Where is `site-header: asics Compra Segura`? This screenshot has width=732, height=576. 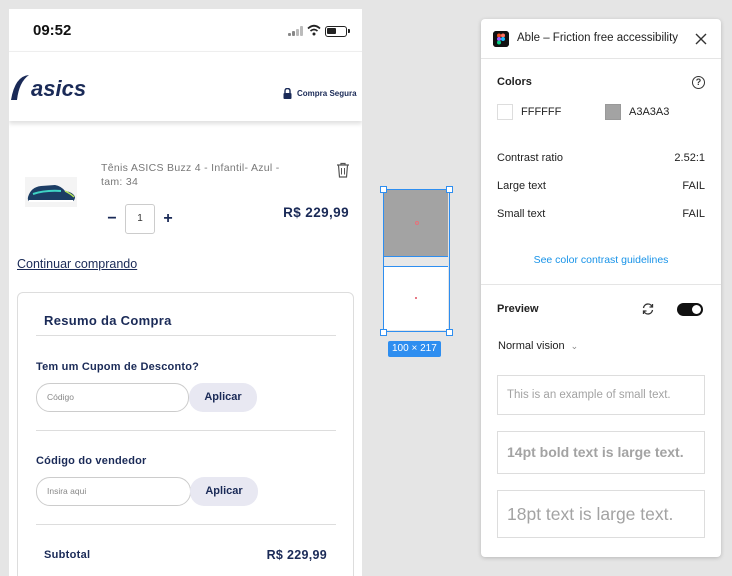 site-header: asics Compra Segura is located at coordinates (185, 86).